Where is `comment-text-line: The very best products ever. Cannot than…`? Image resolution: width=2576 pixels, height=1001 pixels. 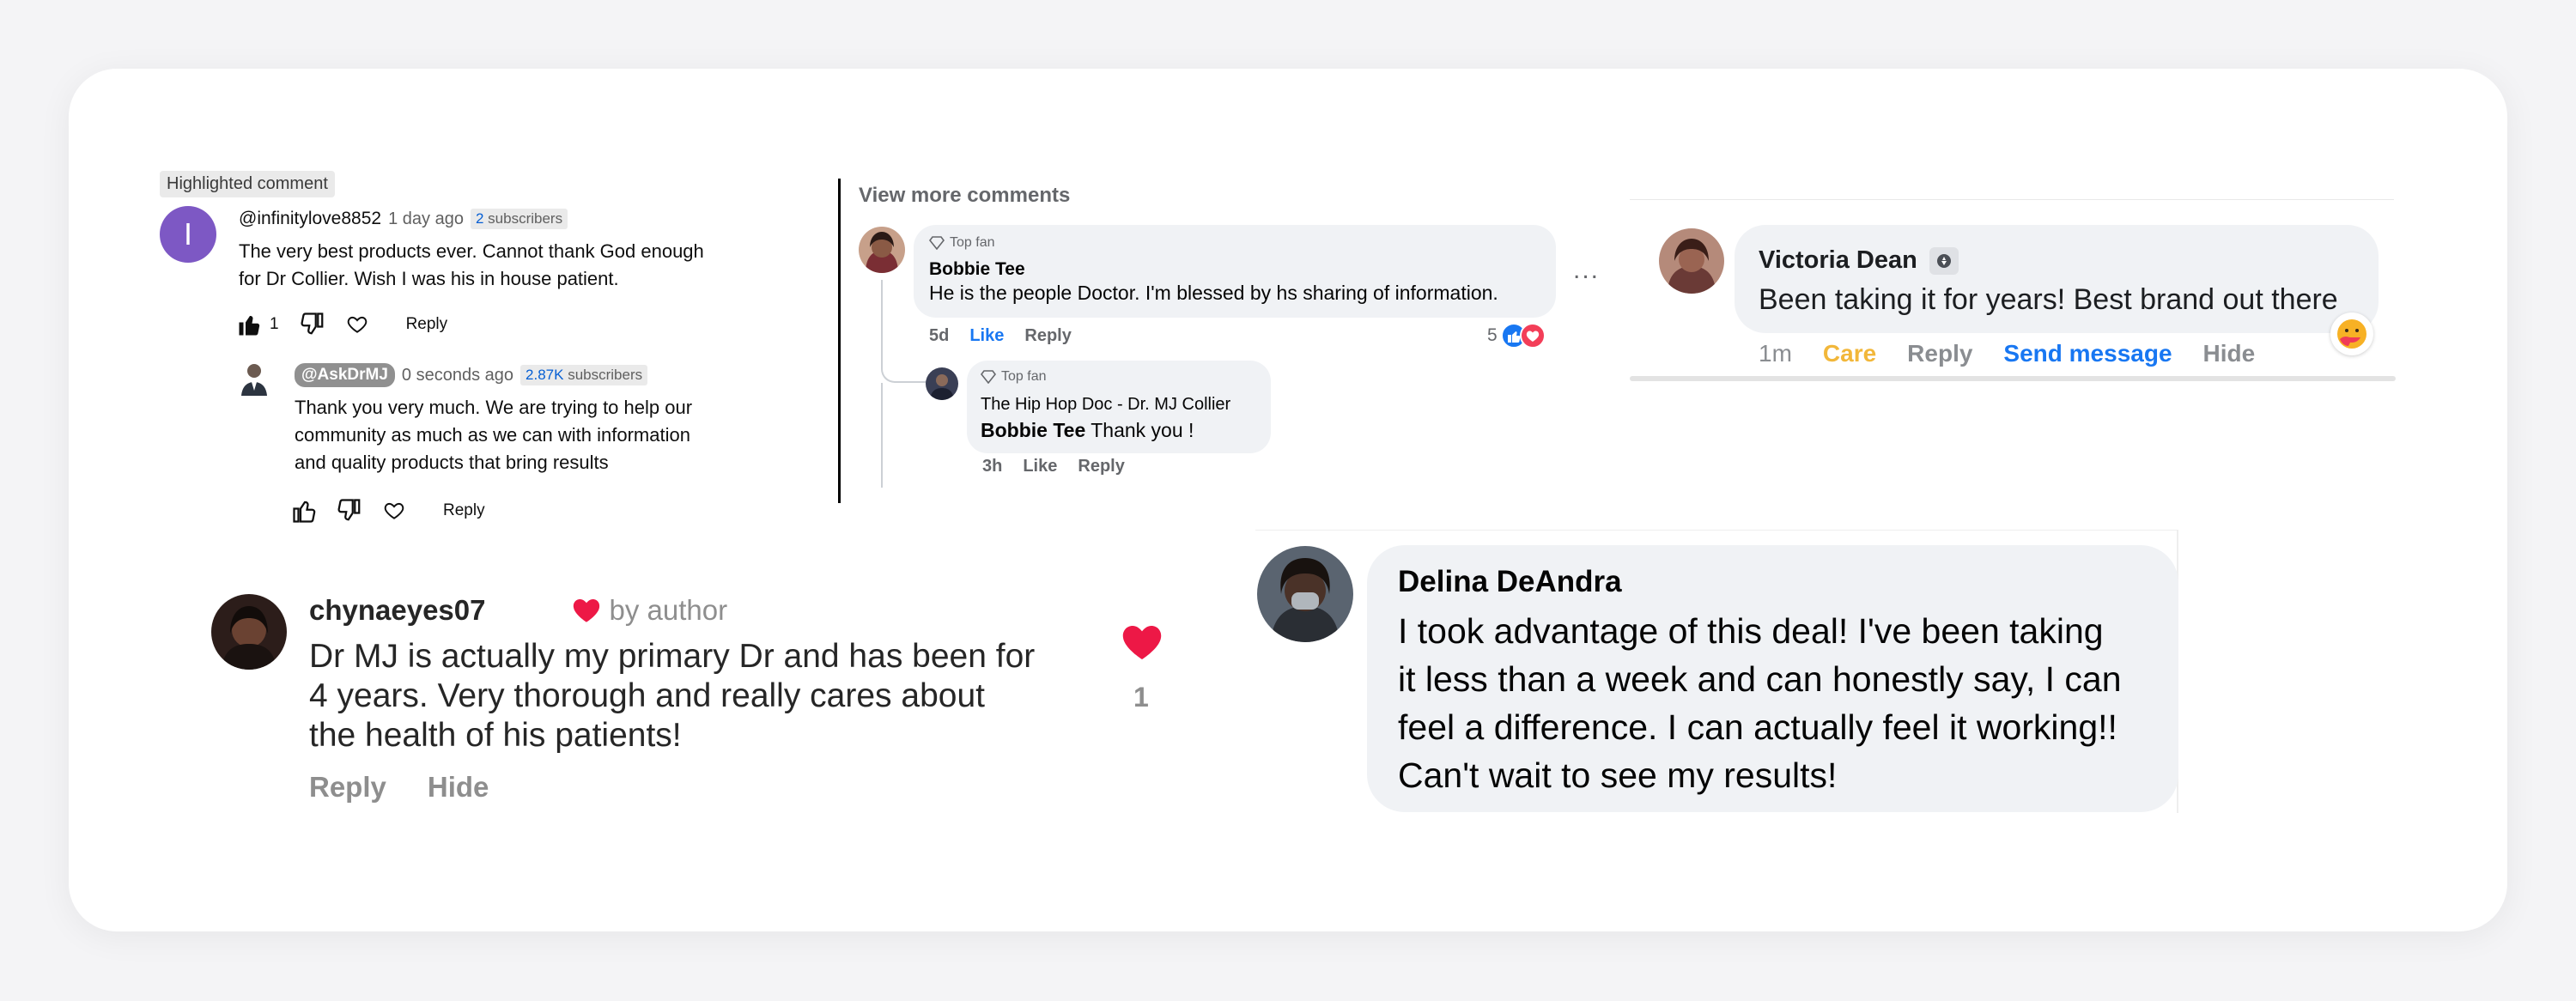 comment-text-line: The very best products ever. Cannot than… is located at coordinates (472, 251).